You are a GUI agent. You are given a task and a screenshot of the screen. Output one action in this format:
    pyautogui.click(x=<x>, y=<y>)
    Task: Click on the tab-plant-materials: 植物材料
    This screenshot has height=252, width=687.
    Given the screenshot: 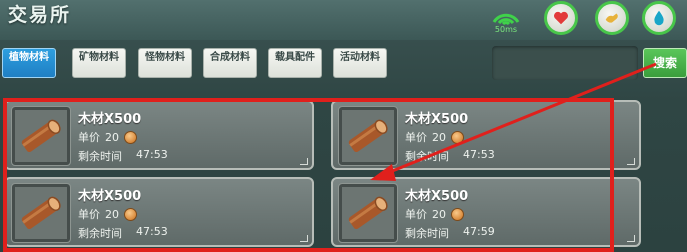 What is the action you would take?
    pyautogui.click(x=29, y=63)
    